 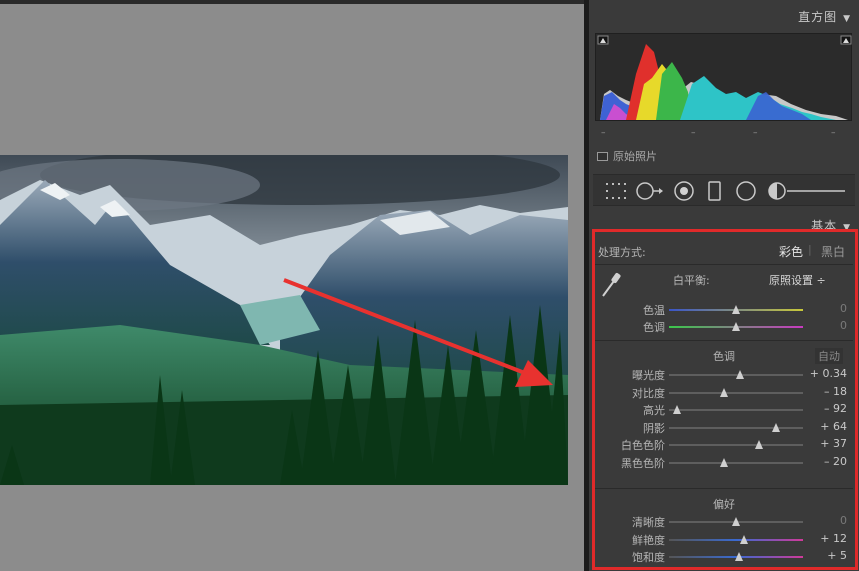 What do you see at coordinates (635, 156) in the screenshot?
I see `original-photo-label: 原始照片` at bounding box center [635, 156].